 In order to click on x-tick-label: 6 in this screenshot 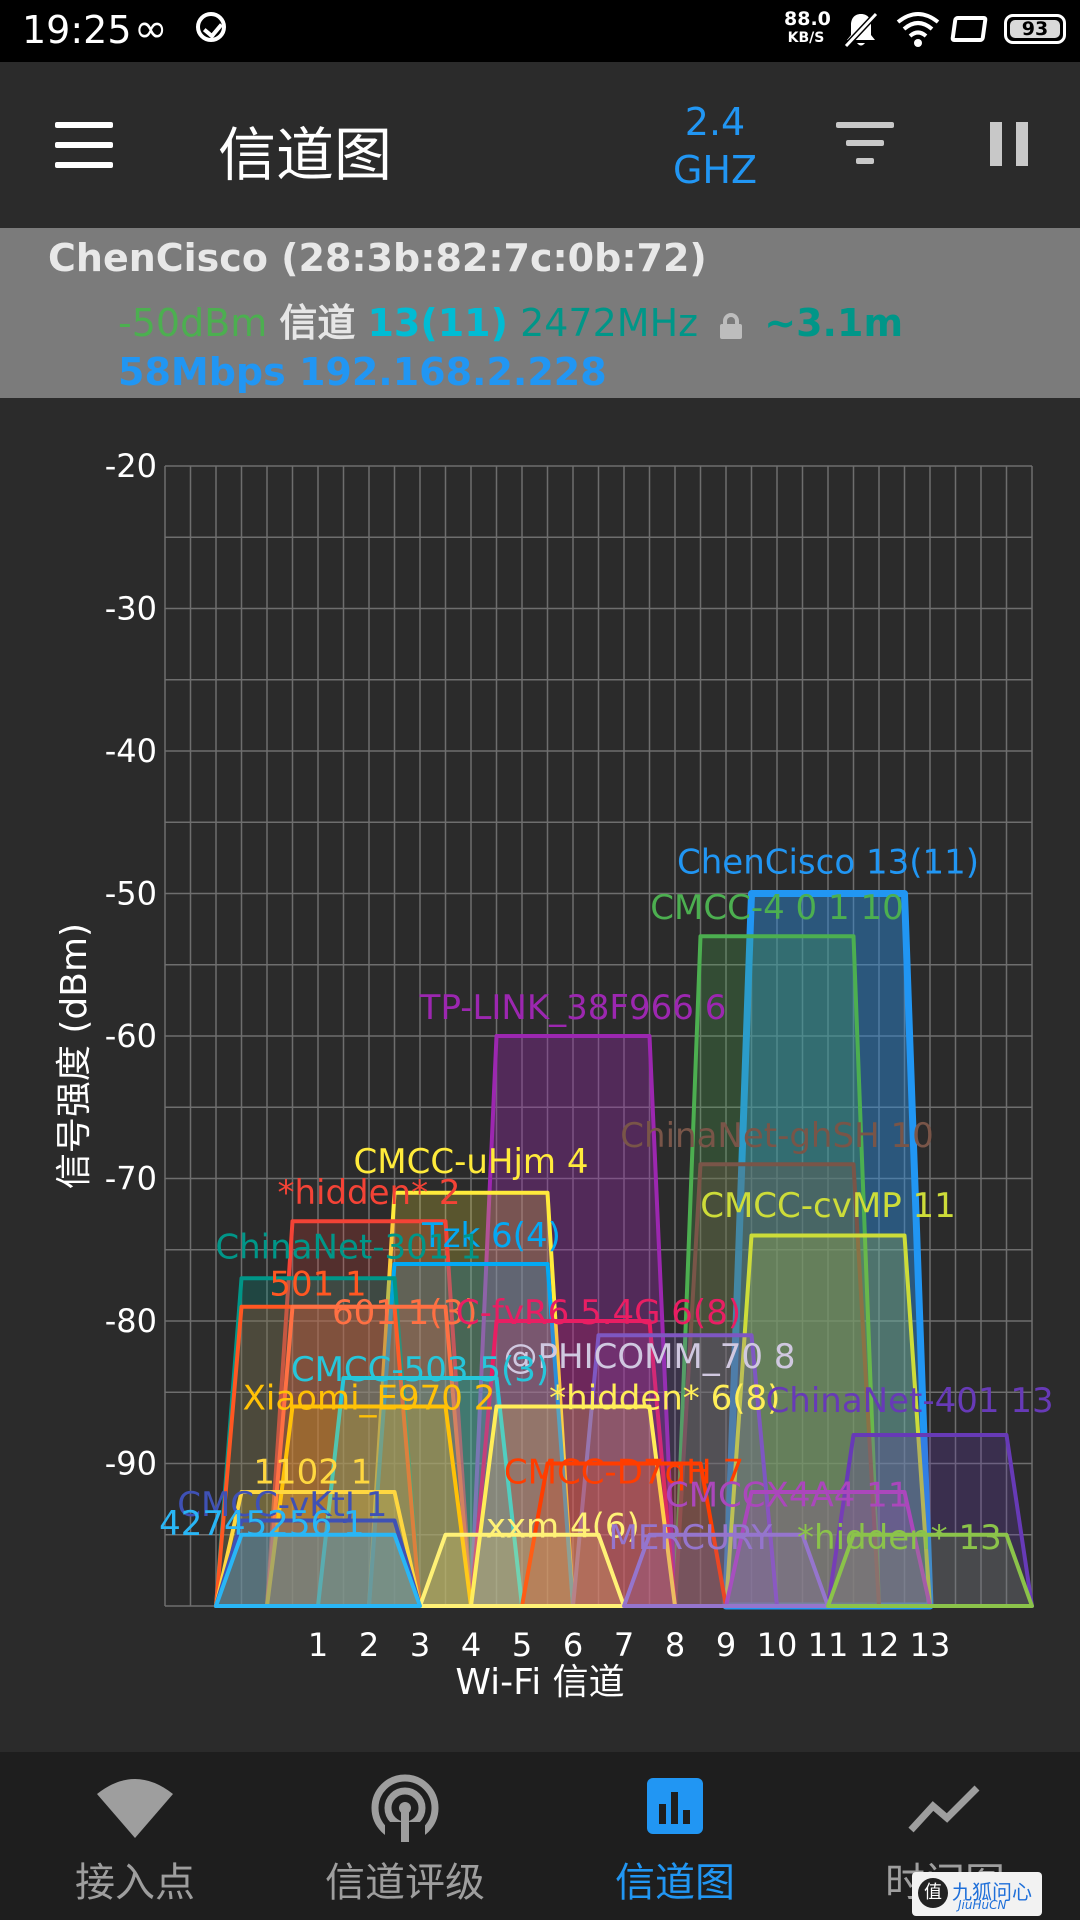, I will do `click(573, 1645)`.